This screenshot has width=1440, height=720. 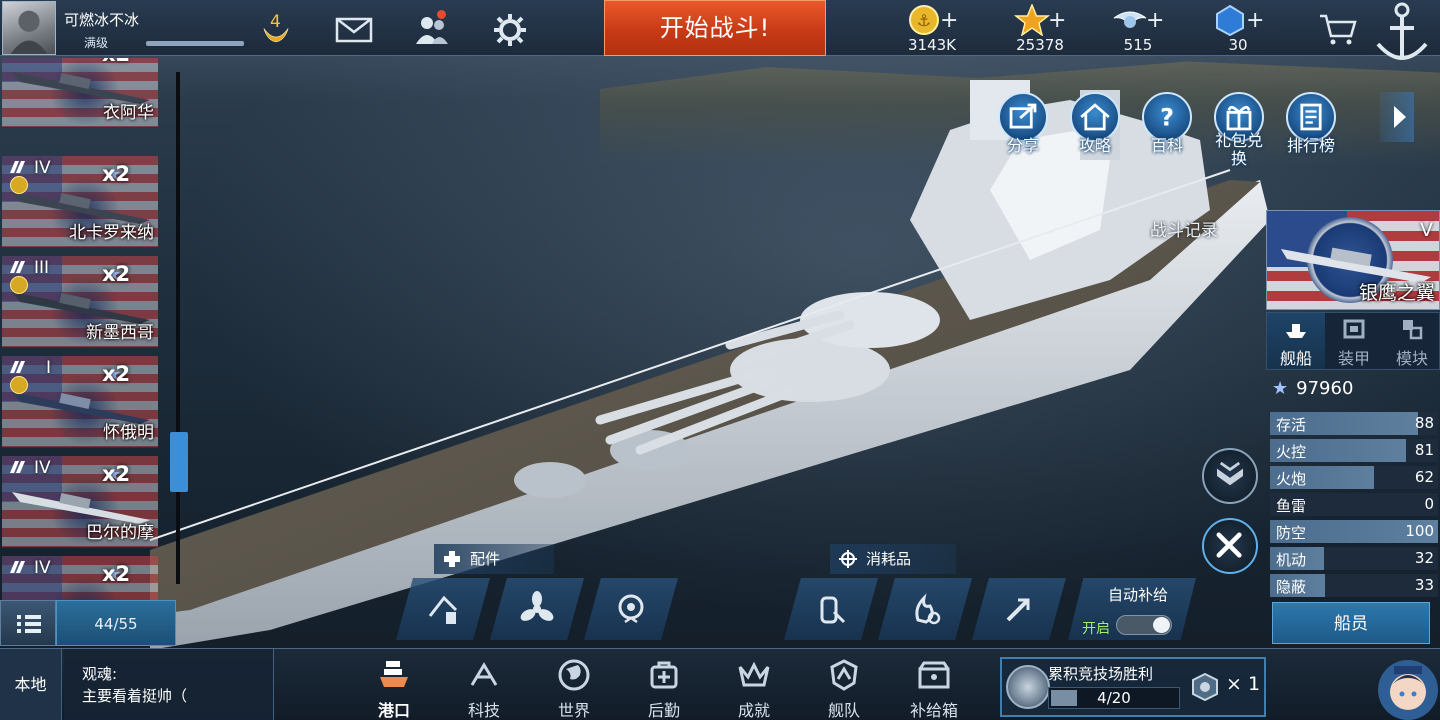 What do you see at coordinates (31, 684) in the screenshot?
I see `chat-channel-tab: 本地` at bounding box center [31, 684].